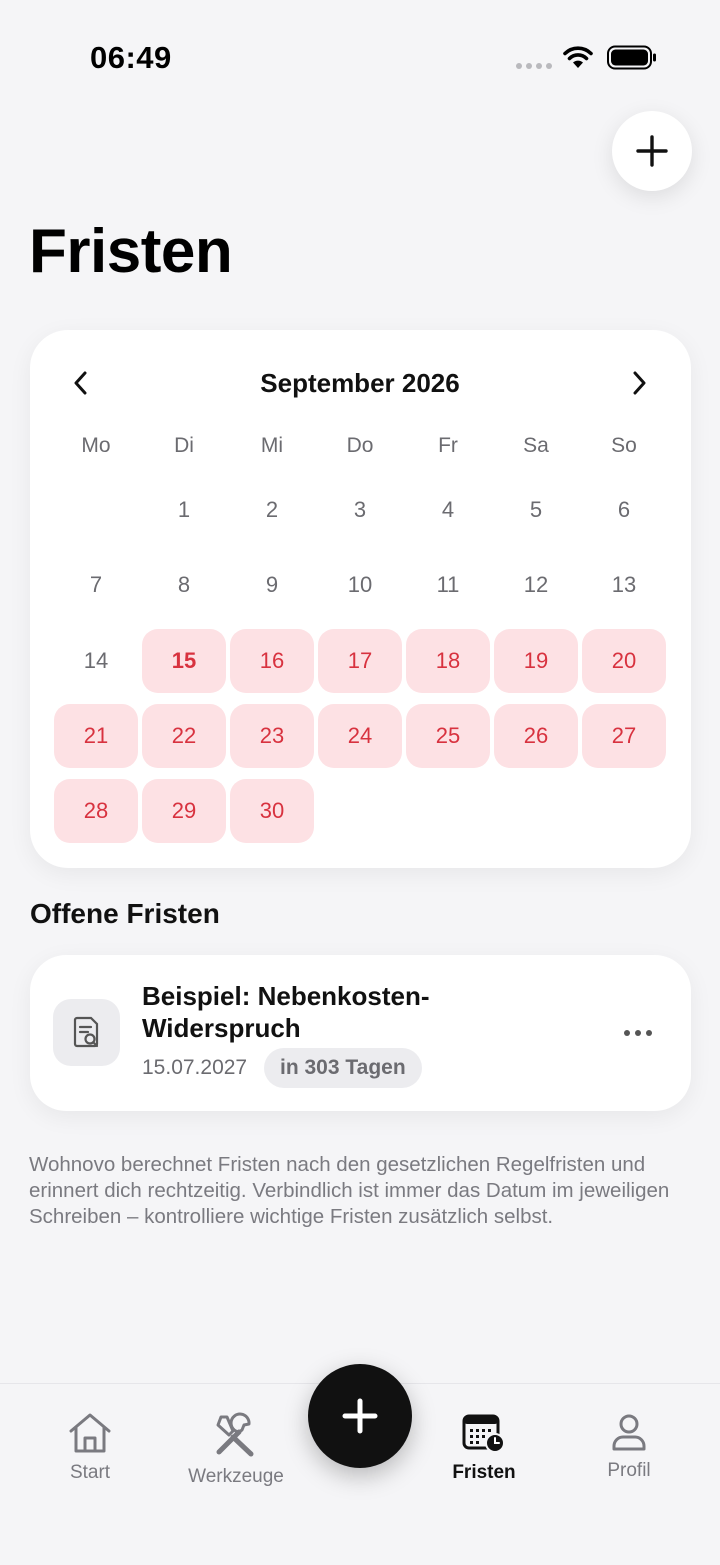 Image resolution: width=720 pixels, height=1565 pixels. I want to click on home-icon, so click(90, 1433).